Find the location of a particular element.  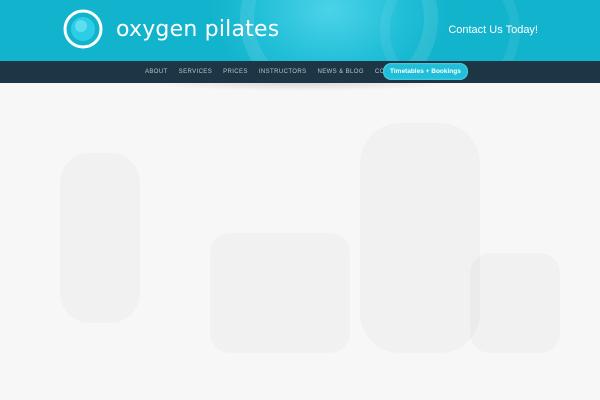

logo-mark-icon is located at coordinates (83, 29).